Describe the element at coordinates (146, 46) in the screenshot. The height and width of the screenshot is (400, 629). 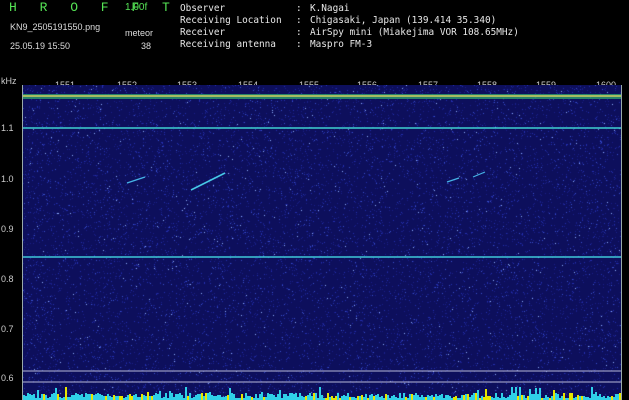
I see `meteor-count: 38` at that location.